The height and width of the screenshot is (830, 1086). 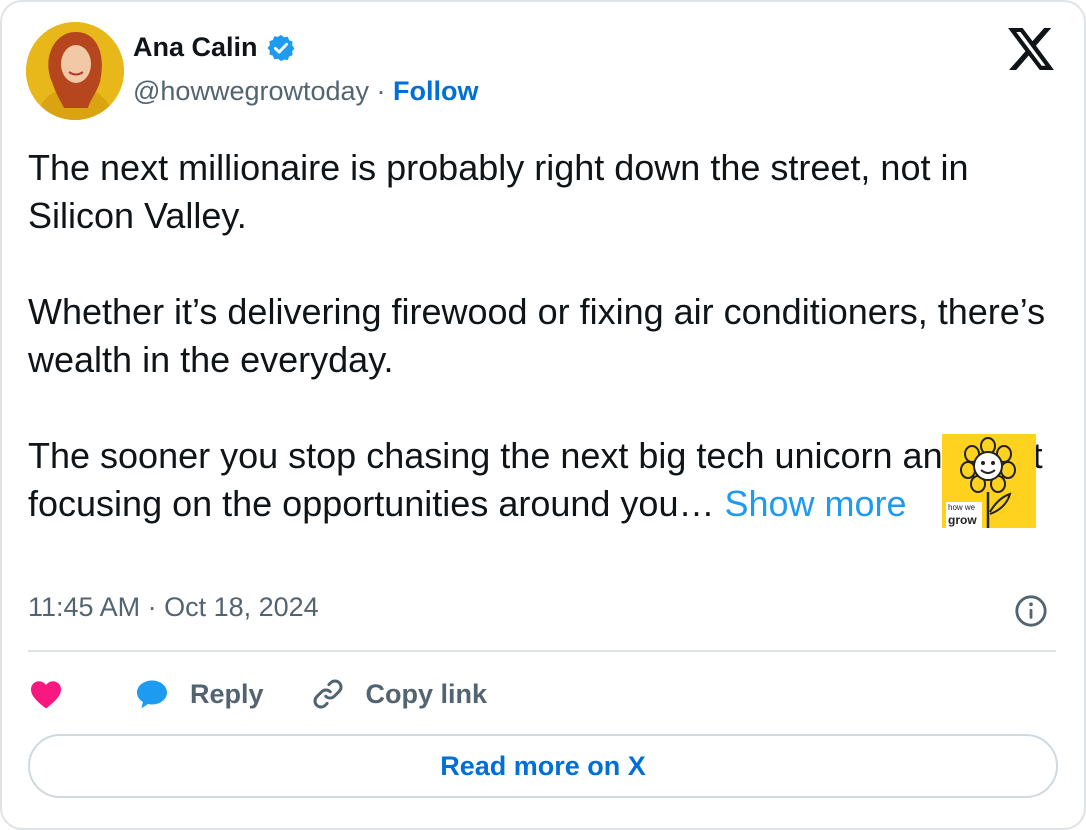 I want to click on tweet-timestamp: 11:45 AM · Oct 18, 2024, so click(x=173, y=607).